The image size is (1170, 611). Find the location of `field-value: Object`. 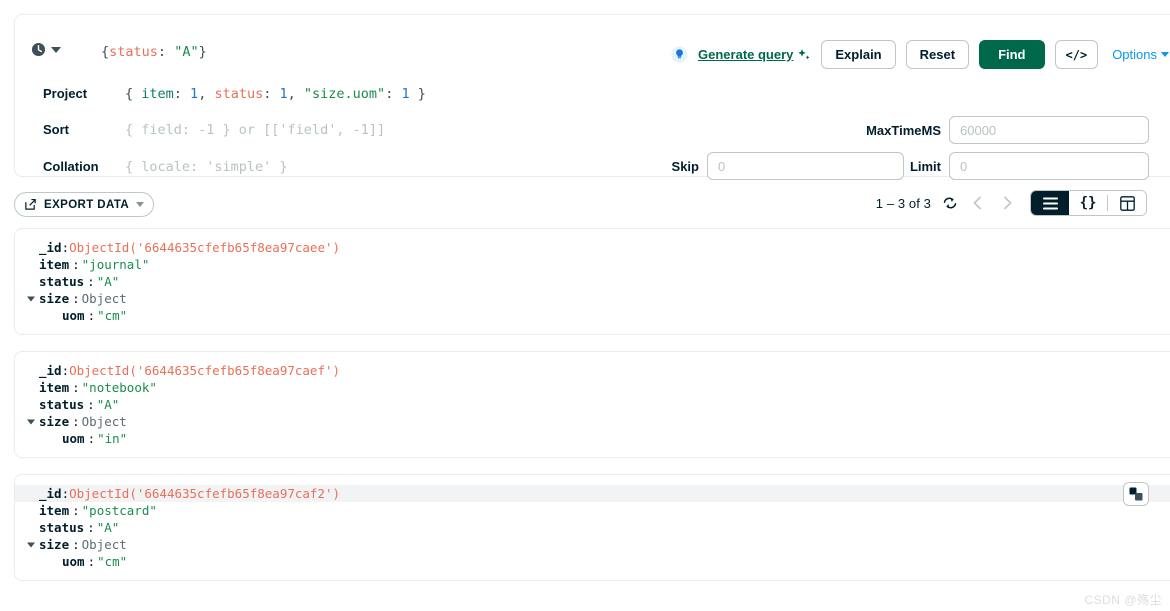

field-value: Object is located at coordinates (104, 298).